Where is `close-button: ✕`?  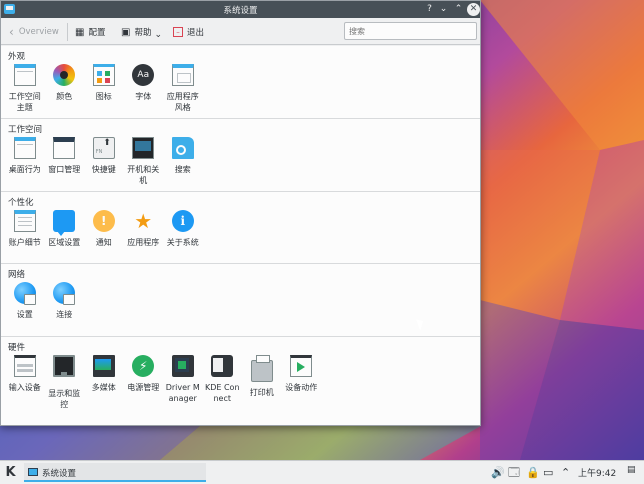 close-button: ✕ is located at coordinates (473, 9).